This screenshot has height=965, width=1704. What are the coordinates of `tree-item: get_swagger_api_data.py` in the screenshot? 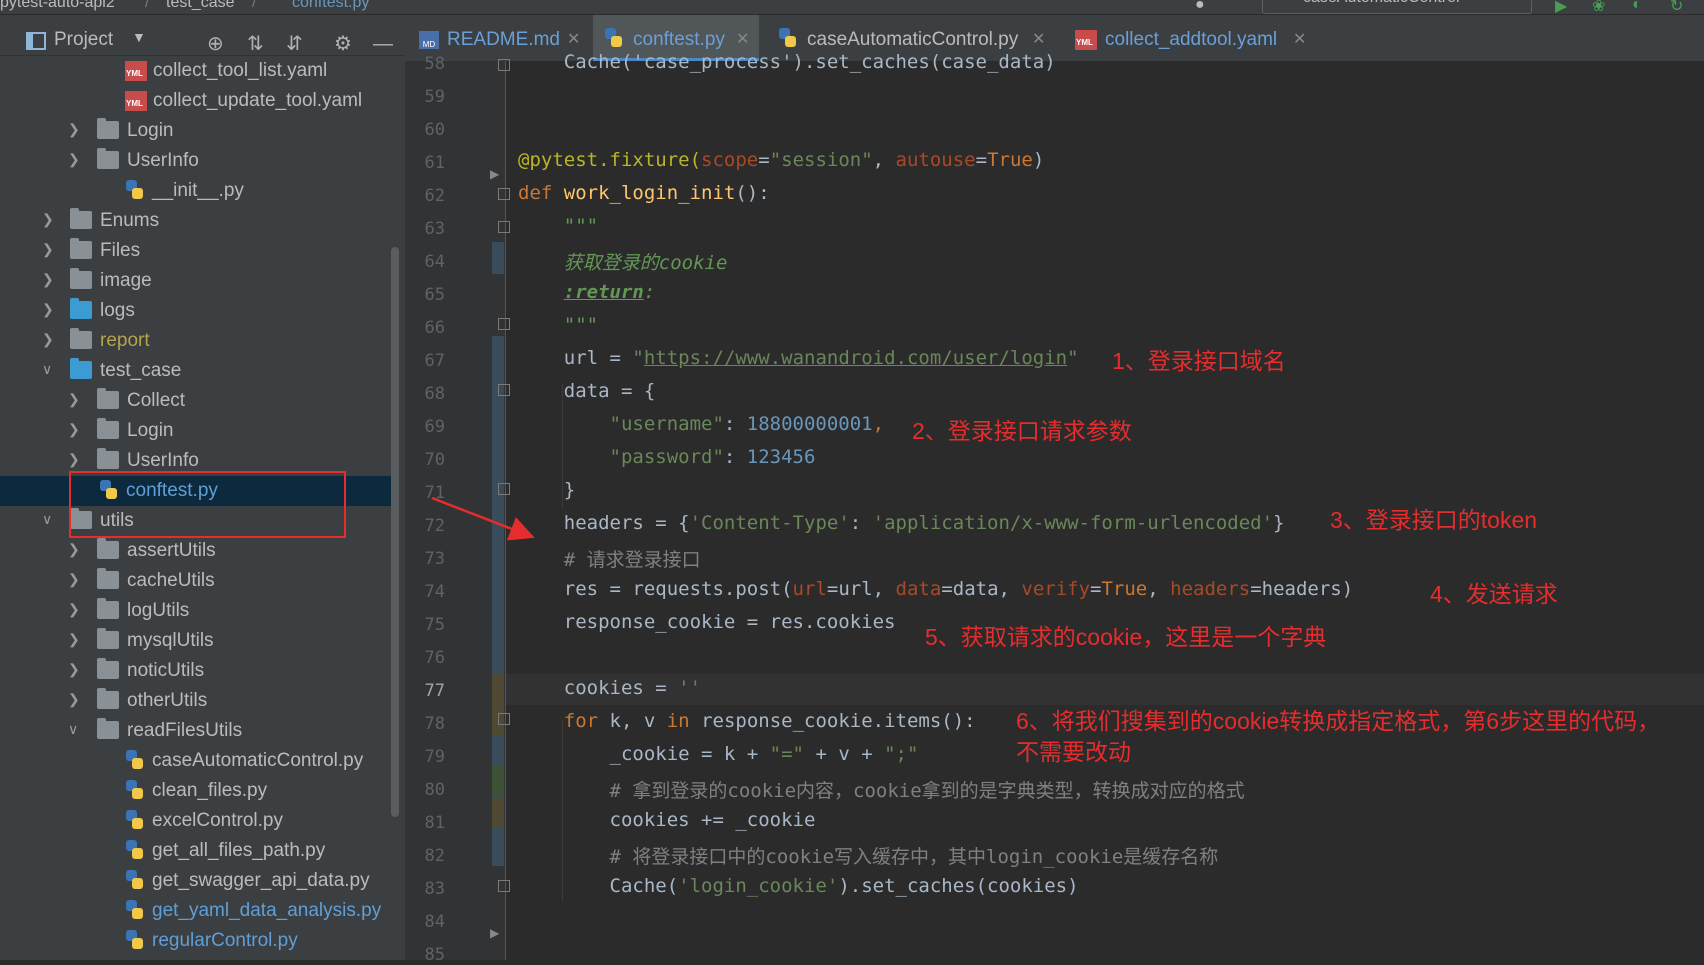 It's located at (197, 881).